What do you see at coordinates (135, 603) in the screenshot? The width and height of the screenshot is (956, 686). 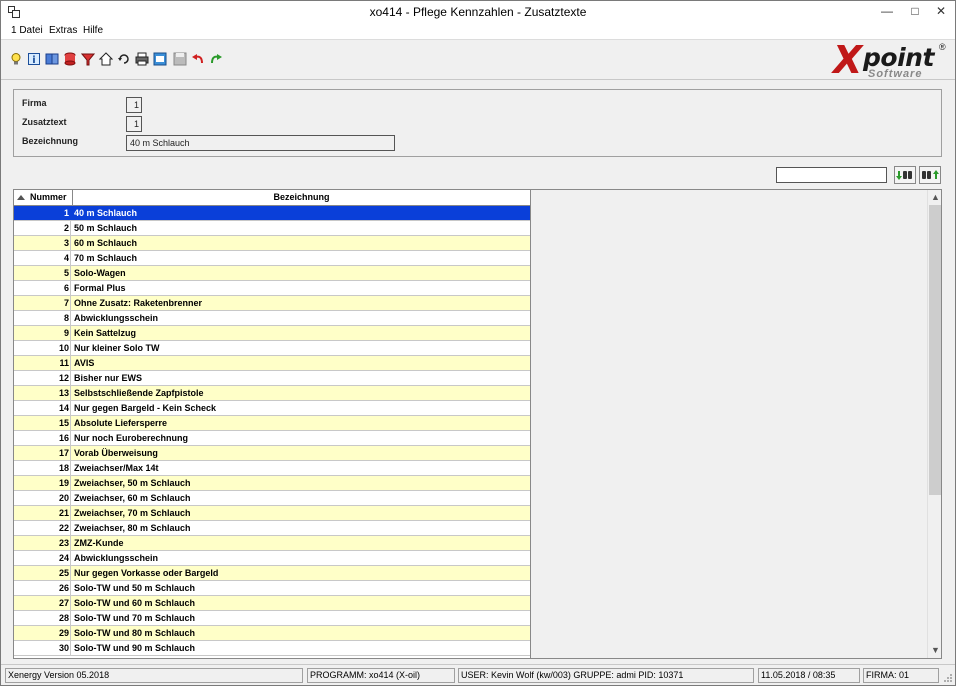 I see `cell-bezeichnung: Solo-TW und 60 m Schlauch` at bounding box center [135, 603].